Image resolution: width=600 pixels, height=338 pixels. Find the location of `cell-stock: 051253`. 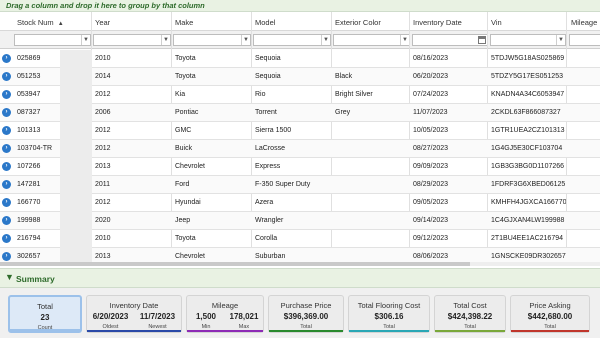

cell-stock: 051253 is located at coordinates (52, 77).